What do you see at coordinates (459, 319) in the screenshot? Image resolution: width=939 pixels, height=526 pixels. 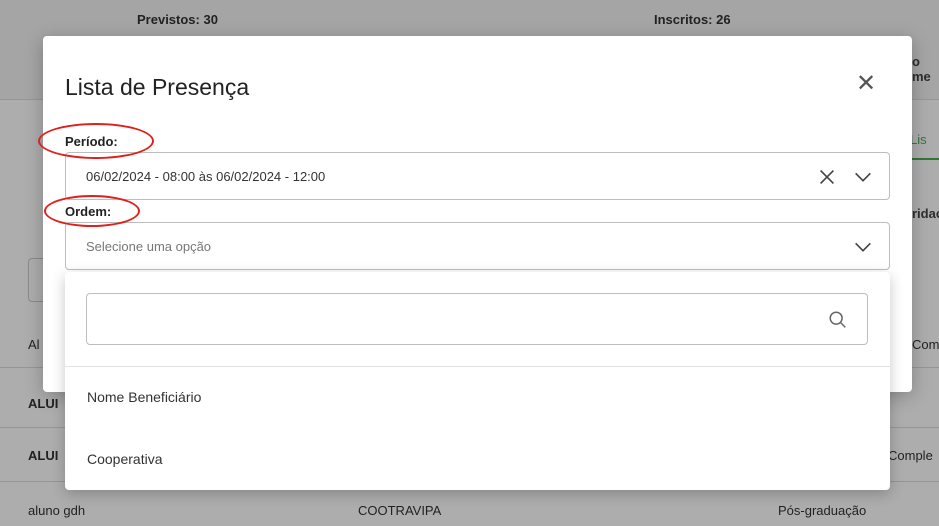 I see `dropdown-search-input` at bounding box center [459, 319].